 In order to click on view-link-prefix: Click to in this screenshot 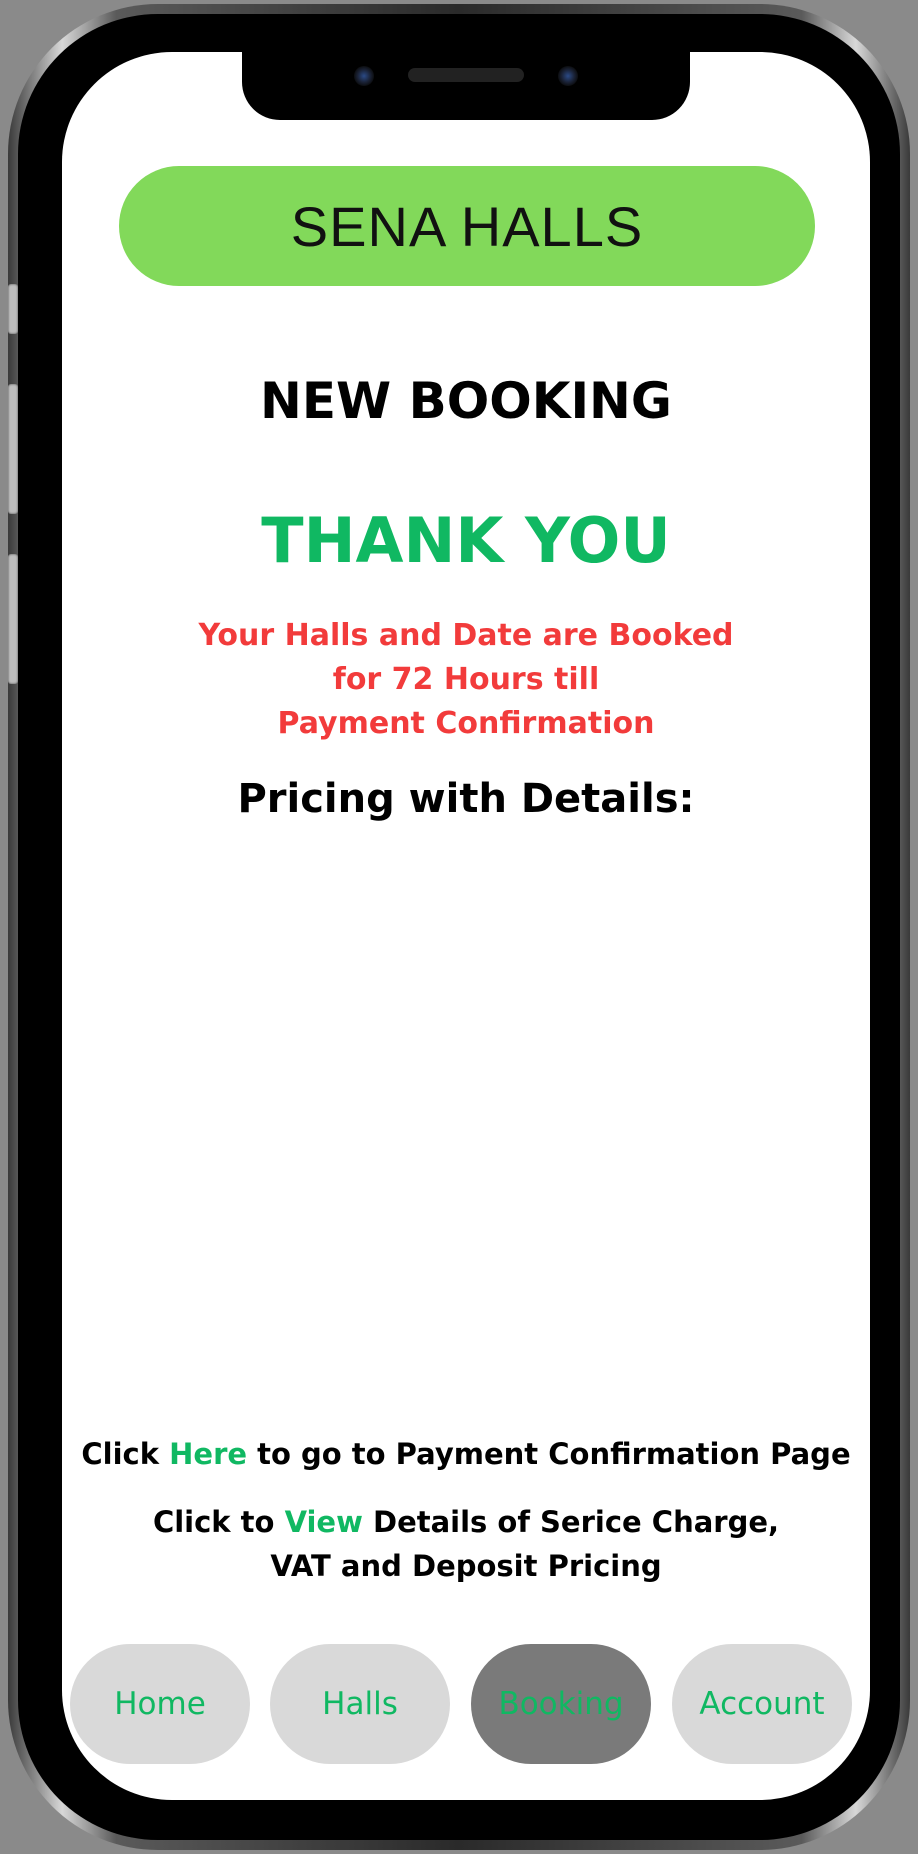, I will do `click(218, 1522)`.